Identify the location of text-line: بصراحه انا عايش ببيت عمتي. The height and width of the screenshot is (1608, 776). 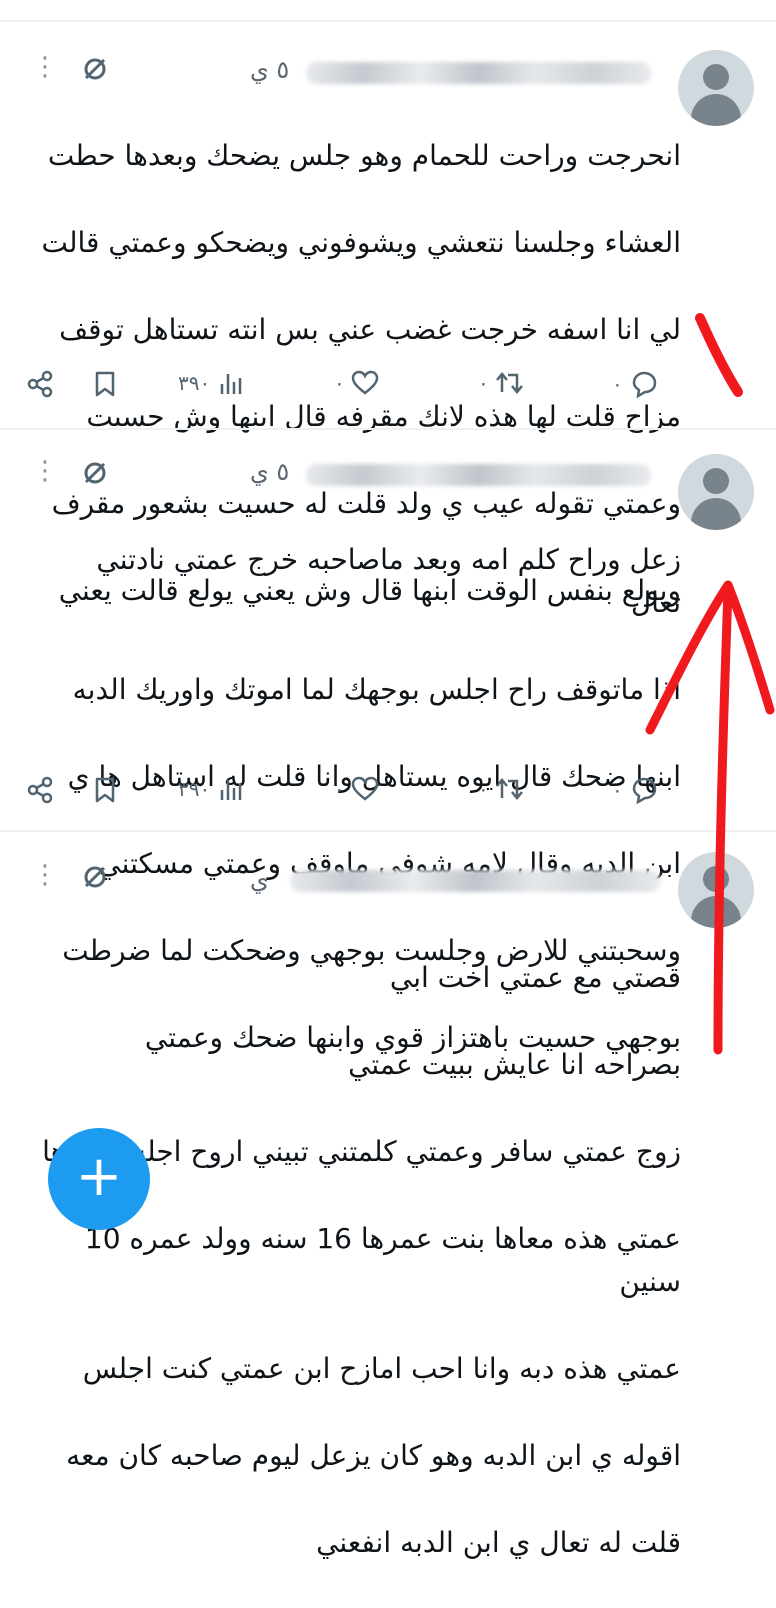
(514, 1064).